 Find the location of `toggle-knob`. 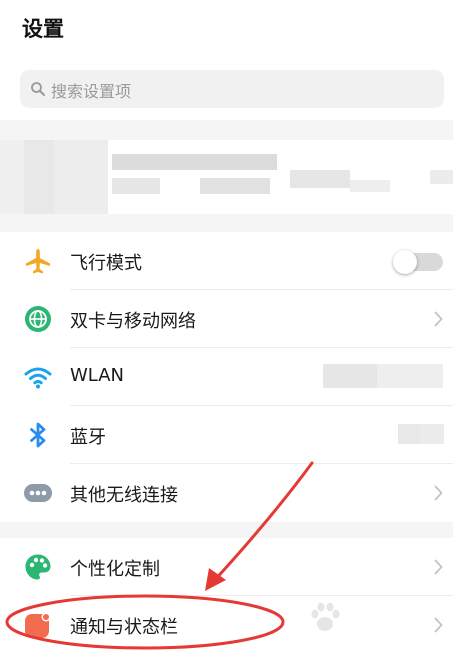

toggle-knob is located at coordinates (405, 262).